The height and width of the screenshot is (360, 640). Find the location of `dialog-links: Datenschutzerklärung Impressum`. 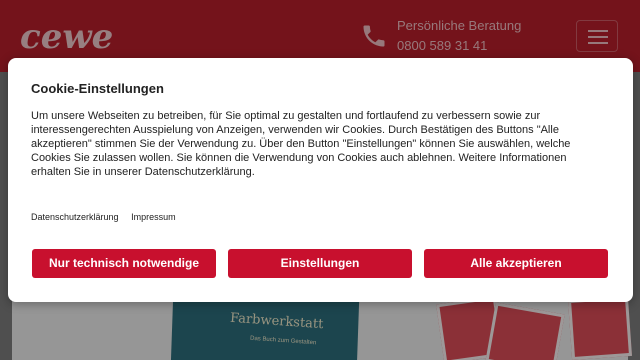

dialog-links: Datenschutzerklärung Impressum is located at coordinates (108, 217).